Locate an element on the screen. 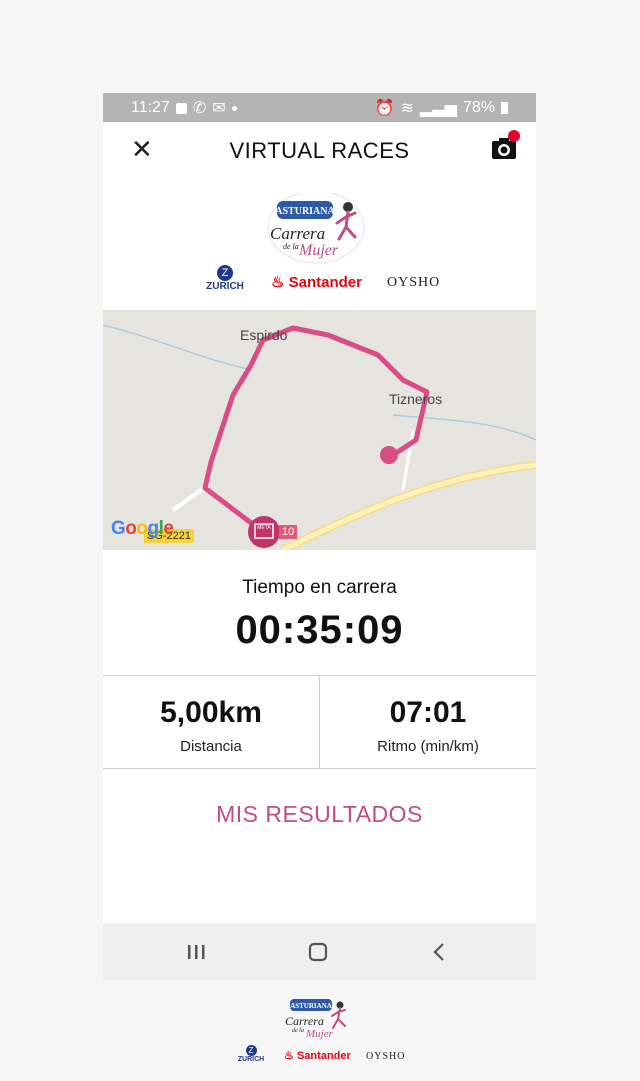 The height and width of the screenshot is (1081, 640). map-canvas: META is located at coordinates (319, 437).